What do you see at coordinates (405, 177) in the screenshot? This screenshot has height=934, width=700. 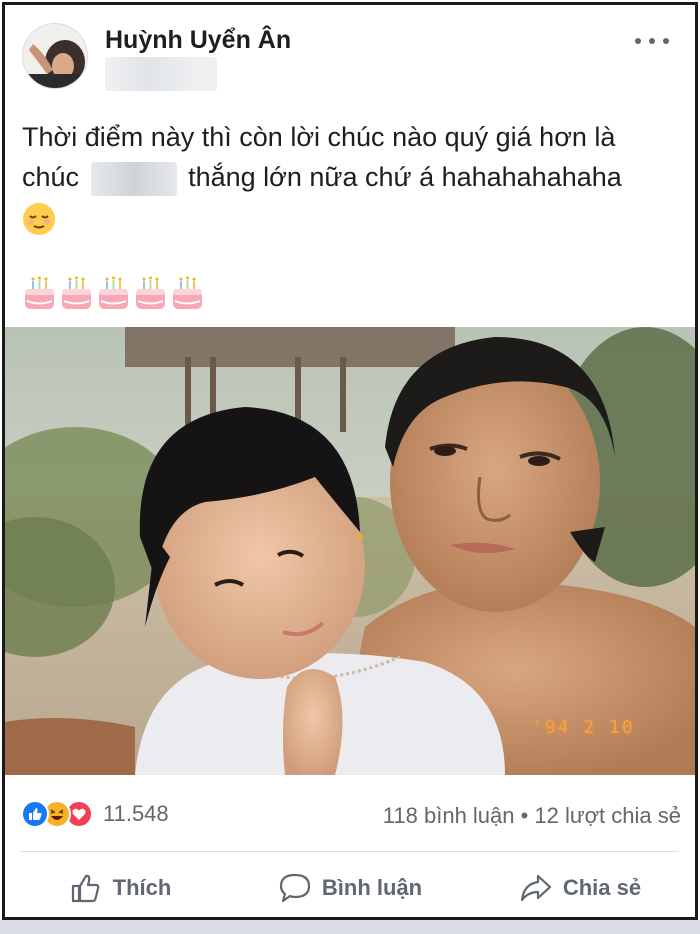 I see `post-message-rest: thắng lớn nữa chứ á hahahahahaha` at bounding box center [405, 177].